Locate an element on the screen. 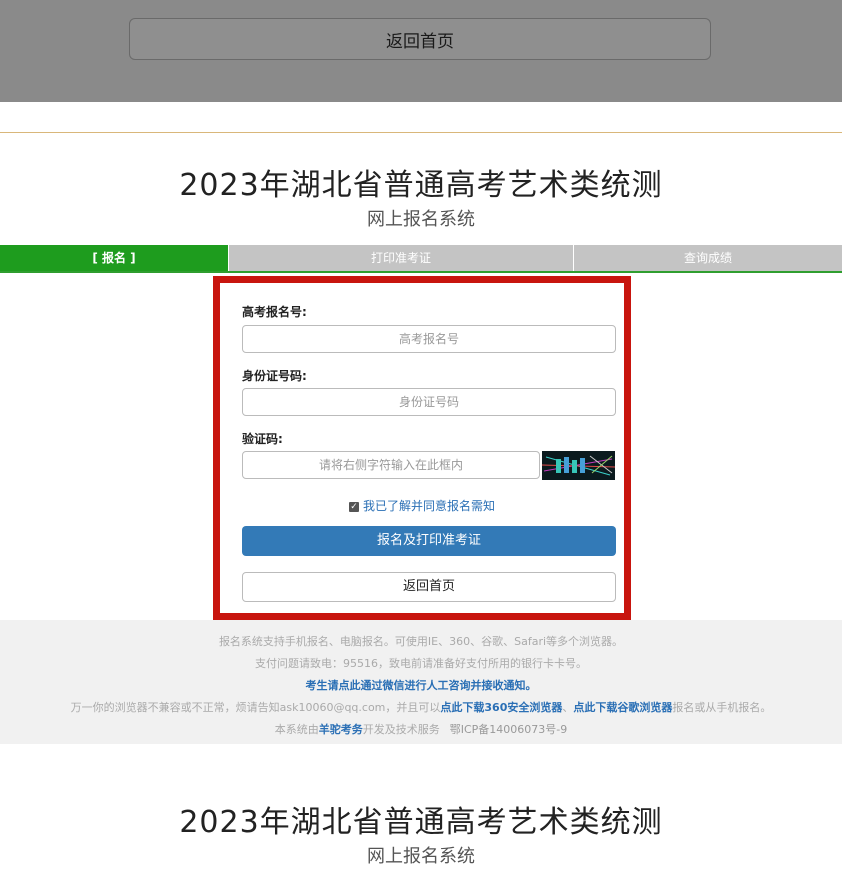 The height and width of the screenshot is (875, 842). download-360-link: 点此下载360安全浏览器 is located at coordinates (501, 707).